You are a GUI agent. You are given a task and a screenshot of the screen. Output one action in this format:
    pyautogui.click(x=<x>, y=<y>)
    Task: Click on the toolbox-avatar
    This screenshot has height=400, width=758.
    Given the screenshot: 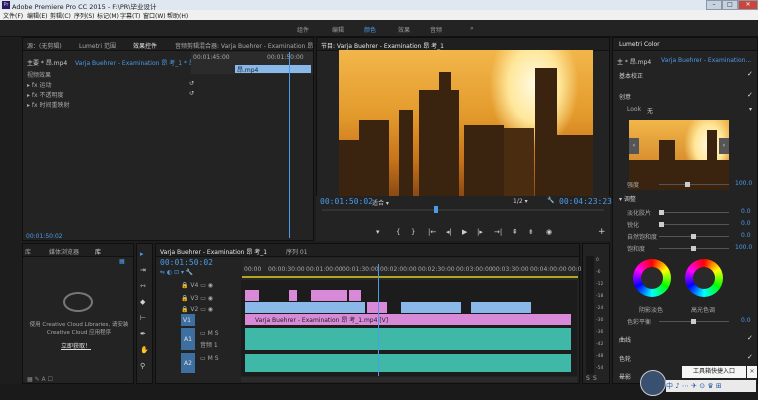 What is the action you would take?
    pyautogui.click(x=653, y=383)
    